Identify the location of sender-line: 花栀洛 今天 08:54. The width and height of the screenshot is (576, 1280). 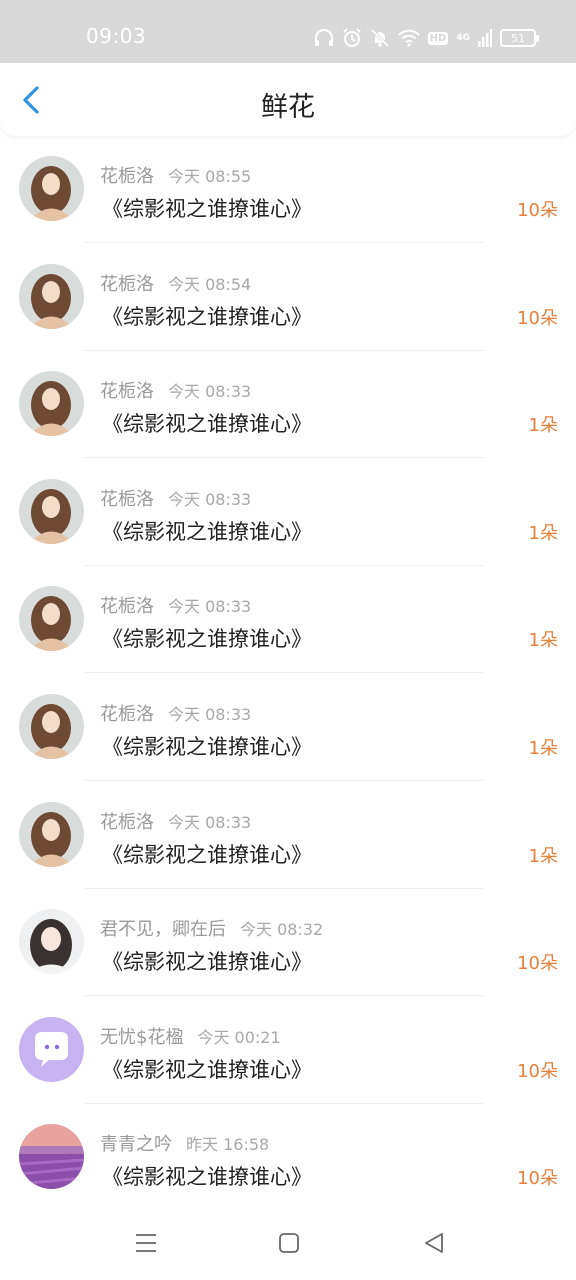
(175, 283).